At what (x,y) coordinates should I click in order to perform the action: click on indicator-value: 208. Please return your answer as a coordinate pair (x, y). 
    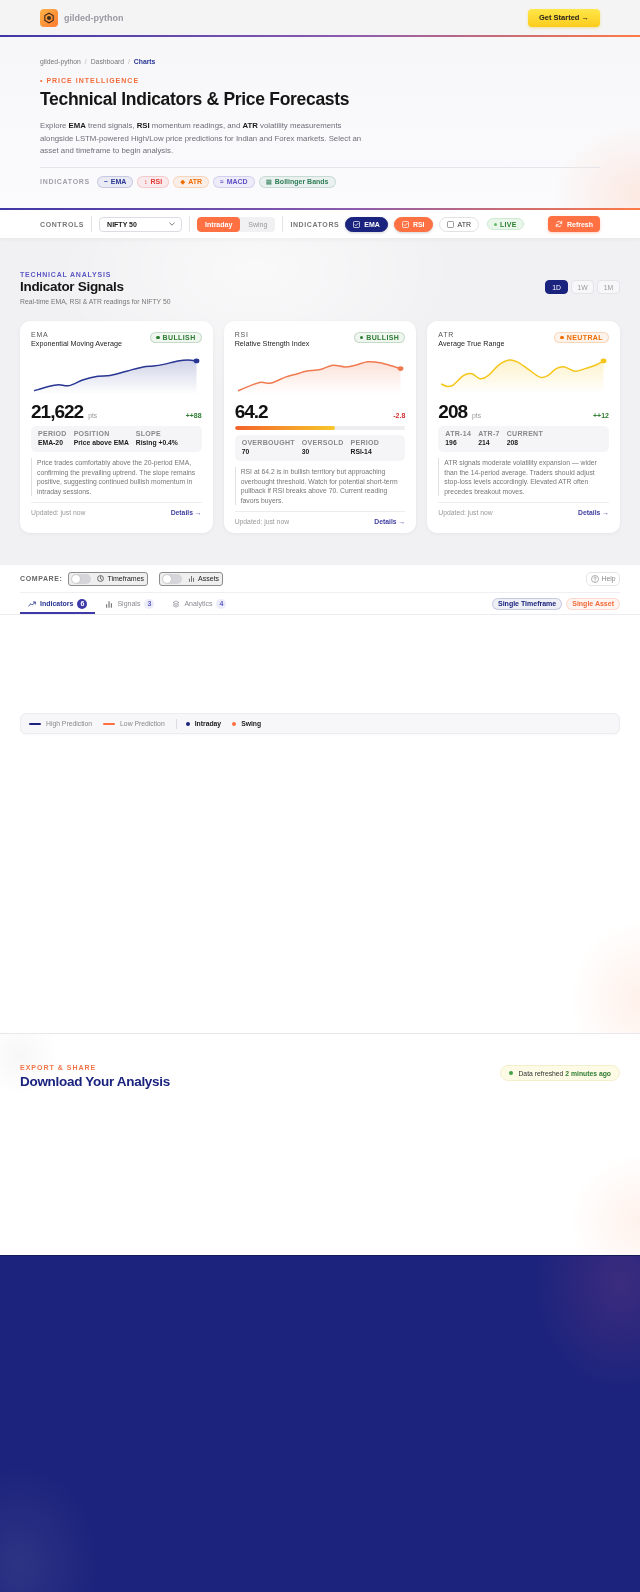
    Looking at the image, I should click on (453, 412).